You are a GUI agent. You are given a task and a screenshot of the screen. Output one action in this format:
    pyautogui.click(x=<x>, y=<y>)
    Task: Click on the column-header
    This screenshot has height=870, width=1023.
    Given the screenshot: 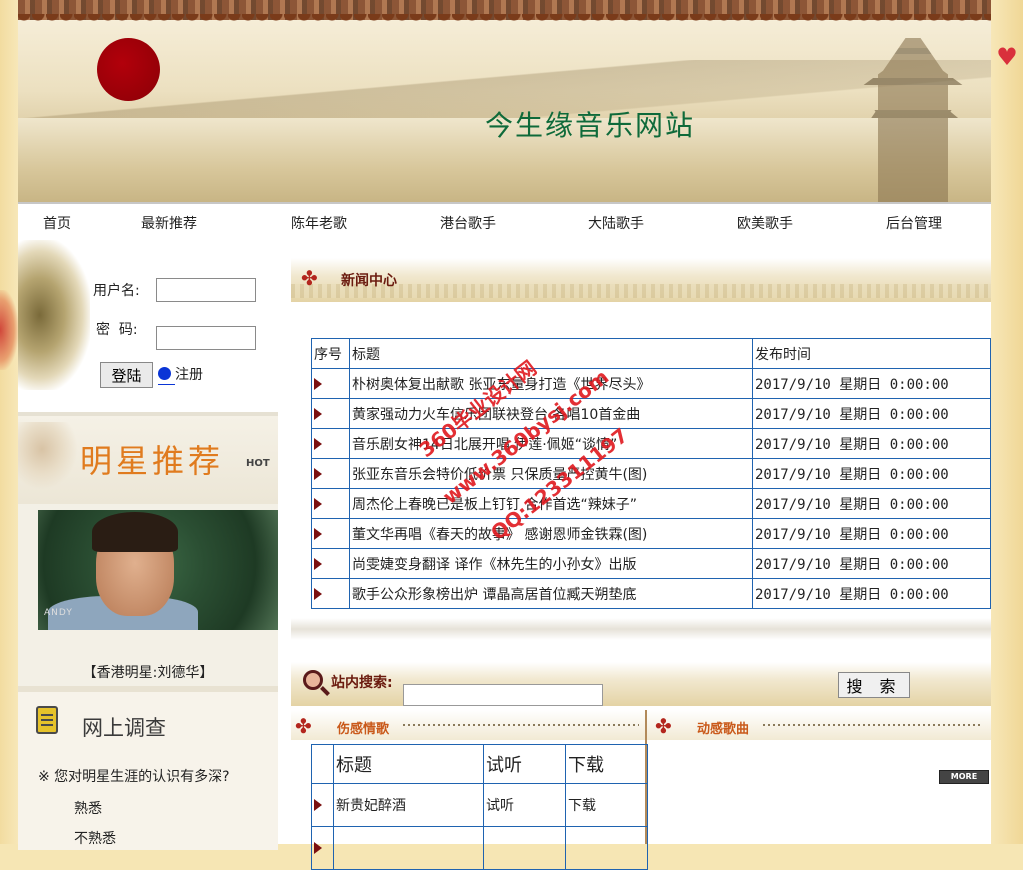 What is the action you would take?
    pyautogui.click(x=322, y=764)
    